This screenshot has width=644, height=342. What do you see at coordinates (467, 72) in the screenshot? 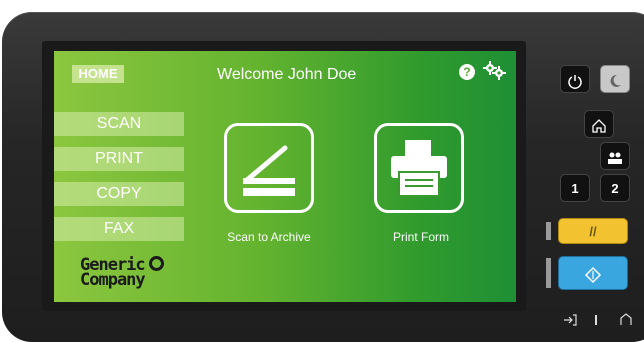
I see `help-icon: ?` at bounding box center [467, 72].